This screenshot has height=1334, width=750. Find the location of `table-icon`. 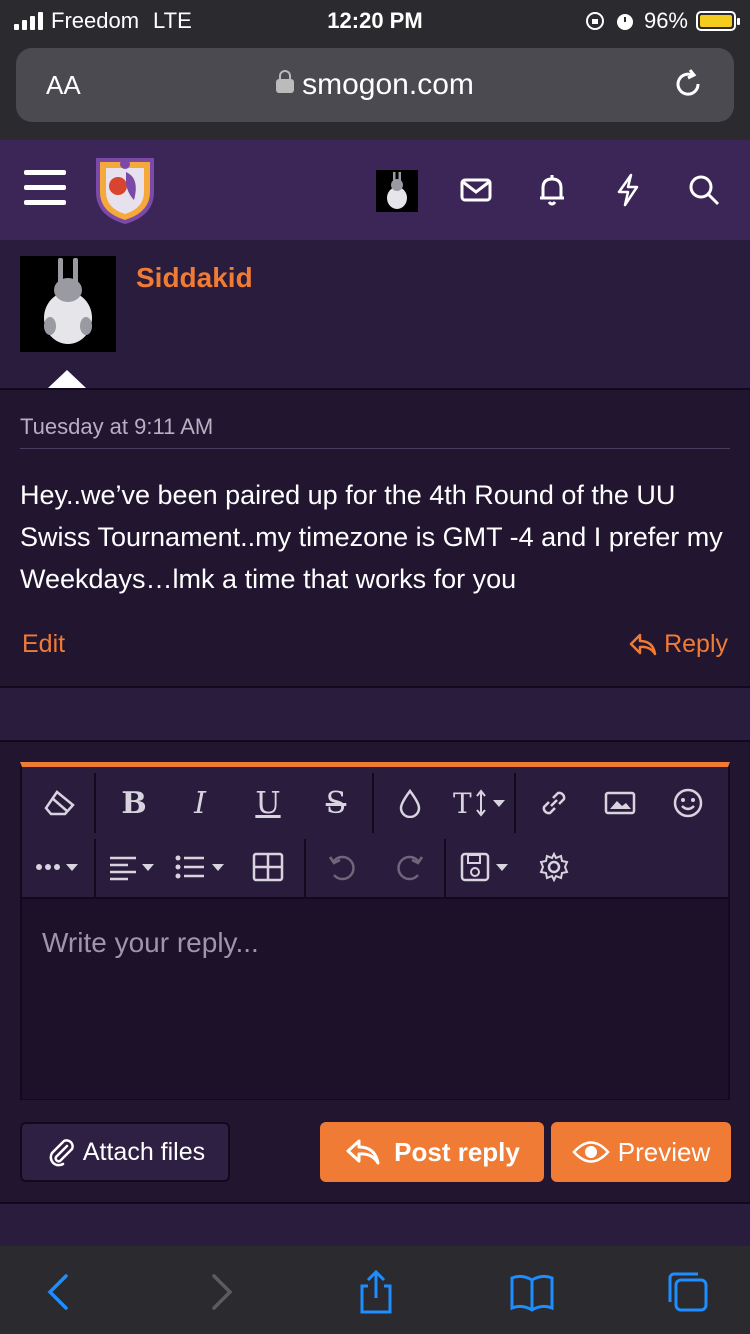

table-icon is located at coordinates (268, 867).